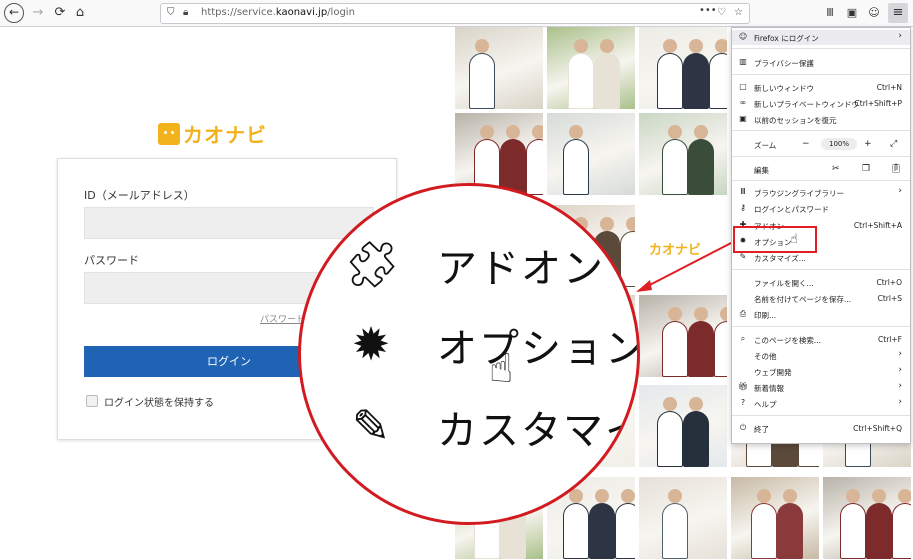  What do you see at coordinates (821, 62) in the screenshot?
I see `menu-privacy: ▥ プライバシー保護` at bounding box center [821, 62].